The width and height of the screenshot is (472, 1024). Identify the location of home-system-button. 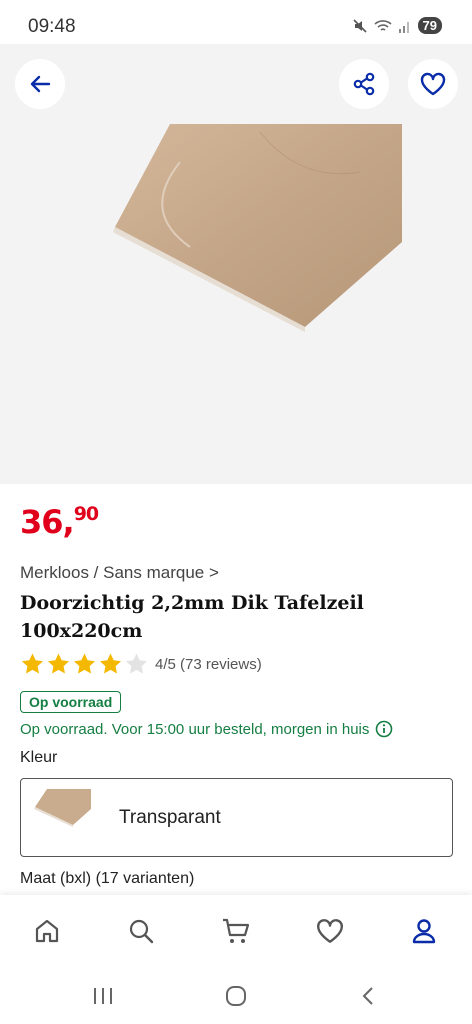
(236, 996).